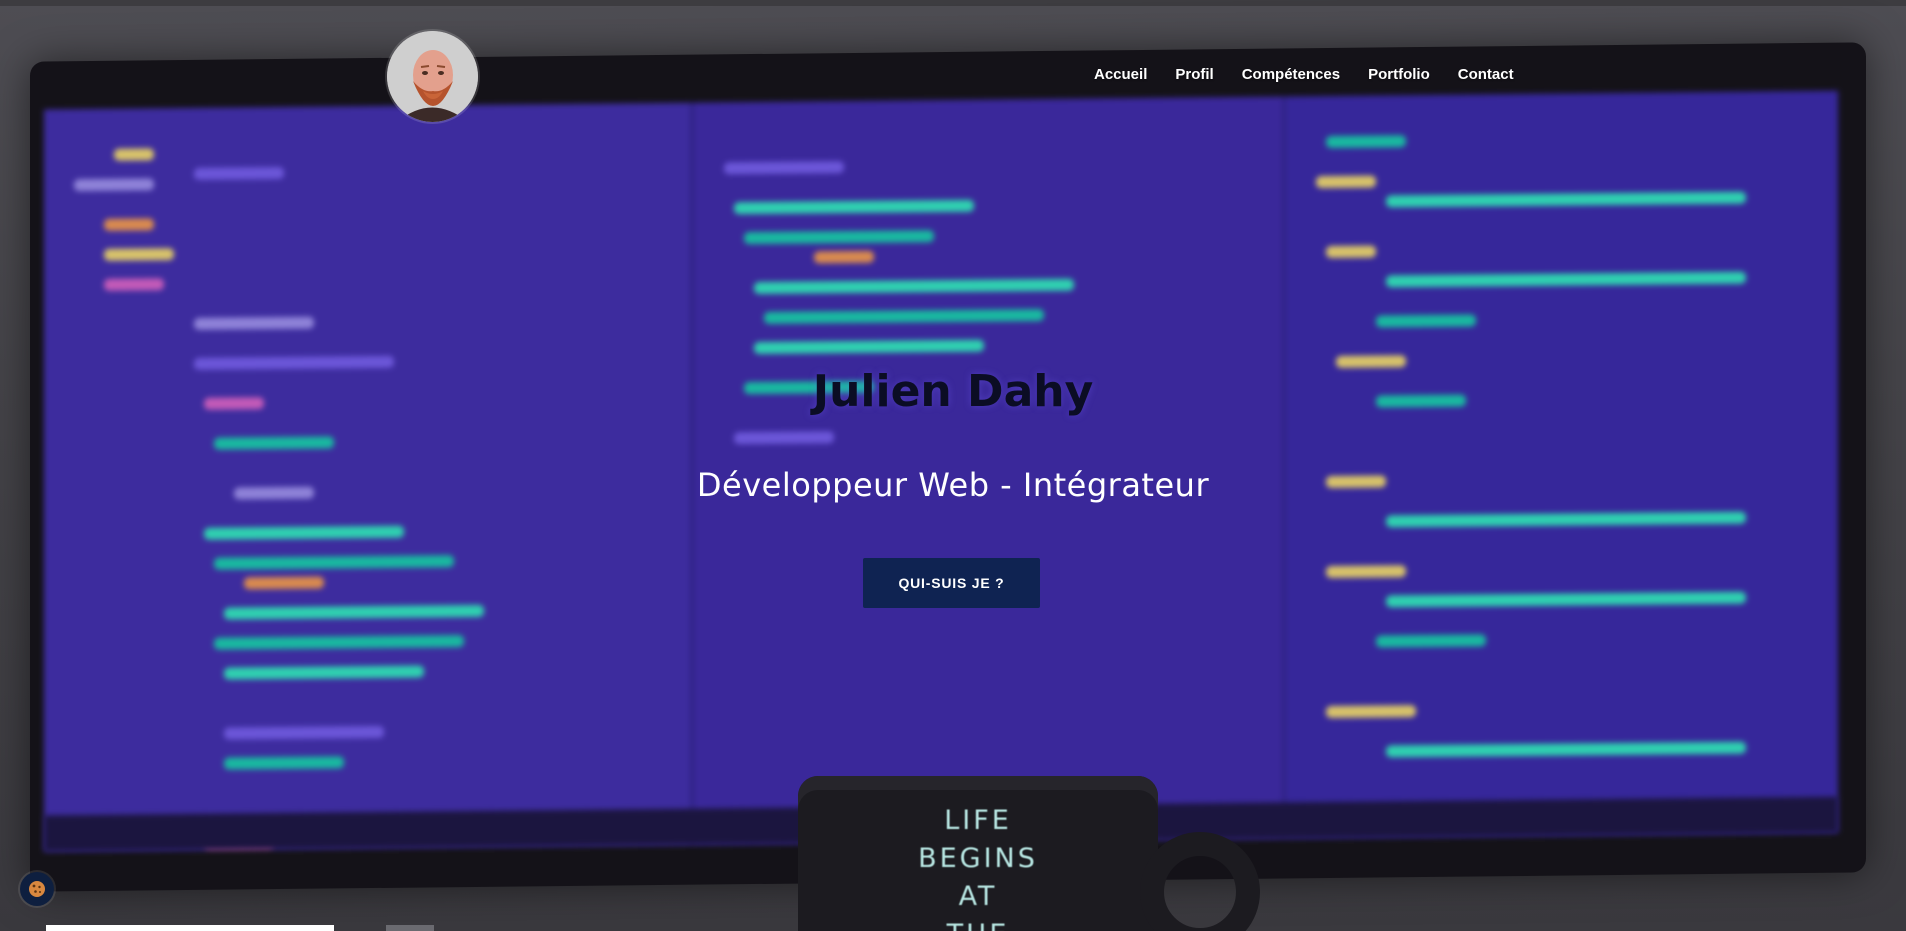 The height and width of the screenshot is (931, 1906). I want to click on avatar-illustration, so click(432, 76).